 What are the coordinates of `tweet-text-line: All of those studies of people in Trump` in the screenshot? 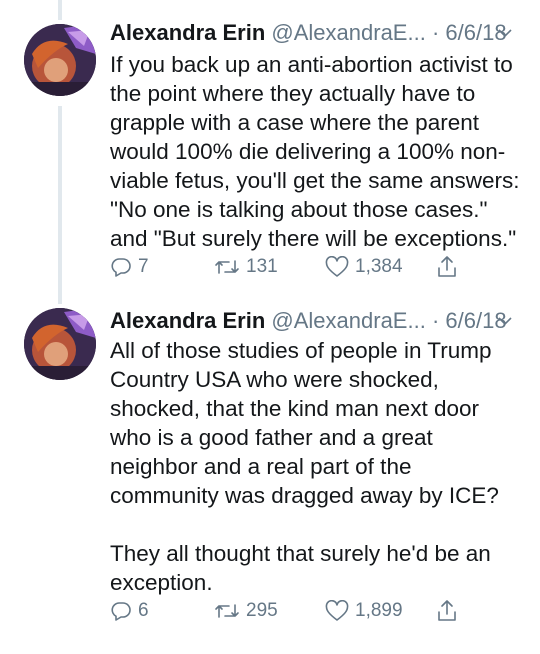 It's located at (301, 350).